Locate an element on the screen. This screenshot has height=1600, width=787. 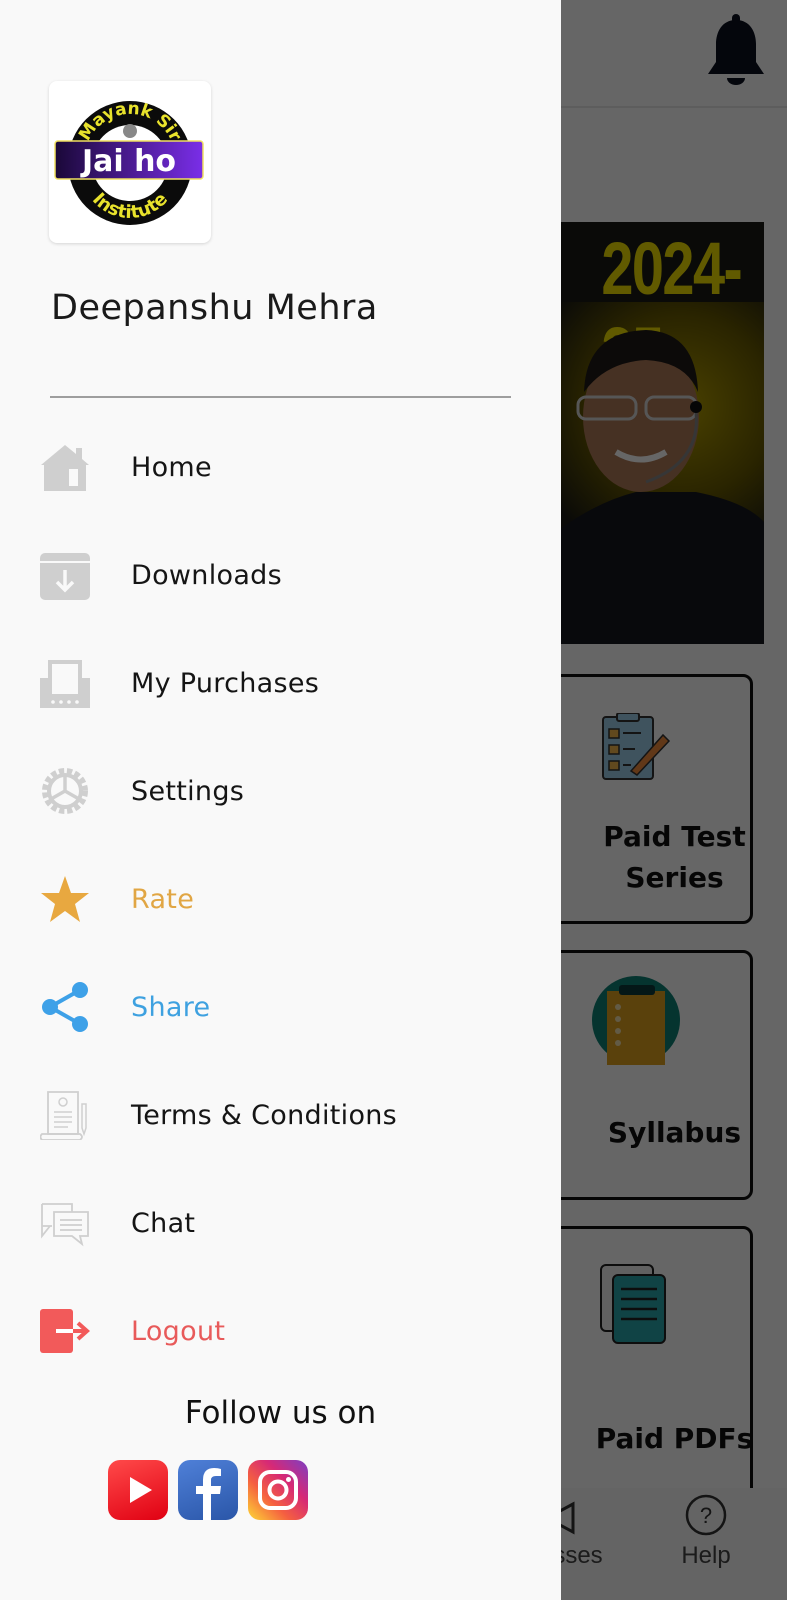
menu-label: Settings is located at coordinates (188, 791).